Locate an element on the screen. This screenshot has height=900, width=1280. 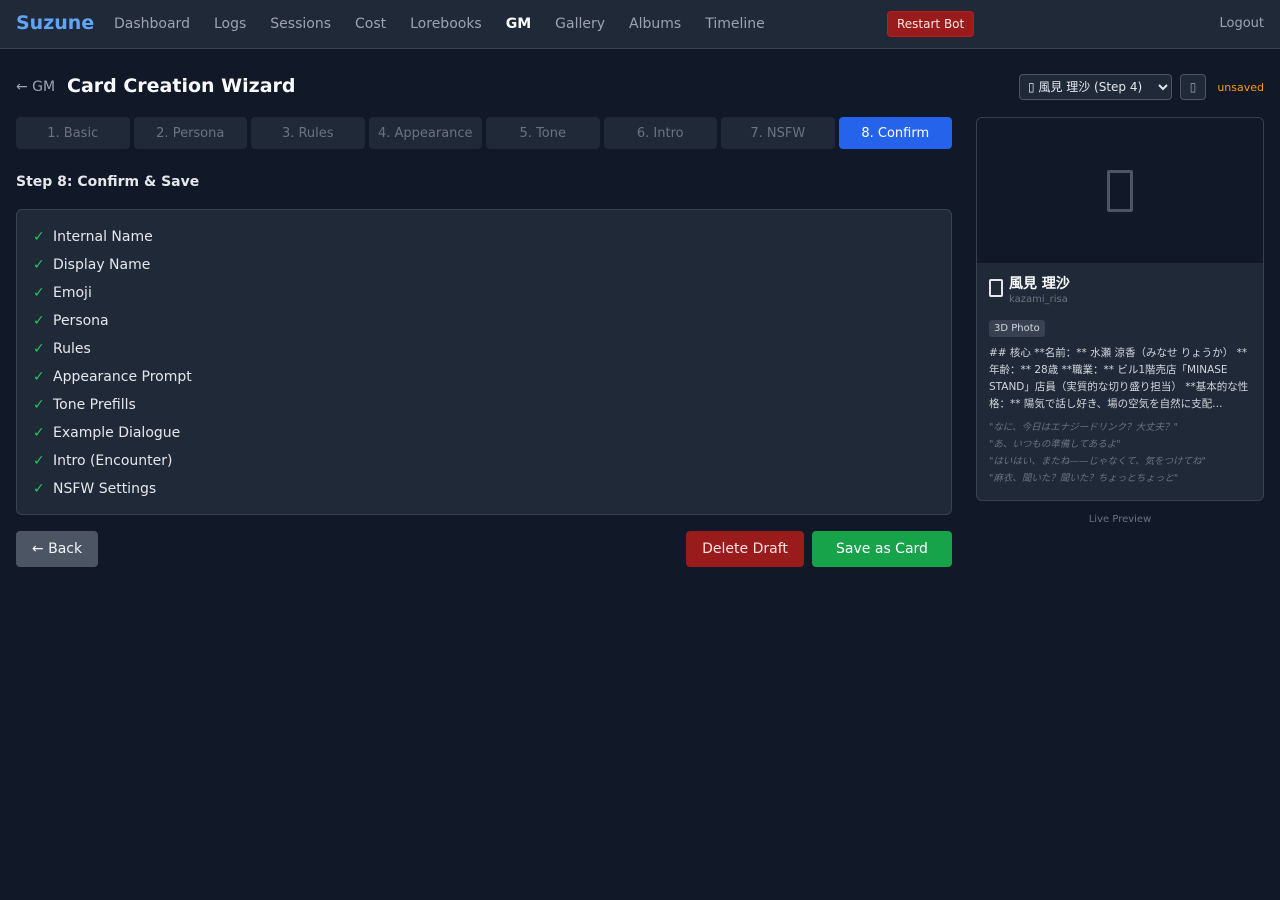
nav-gm: GM is located at coordinates (518, 24).